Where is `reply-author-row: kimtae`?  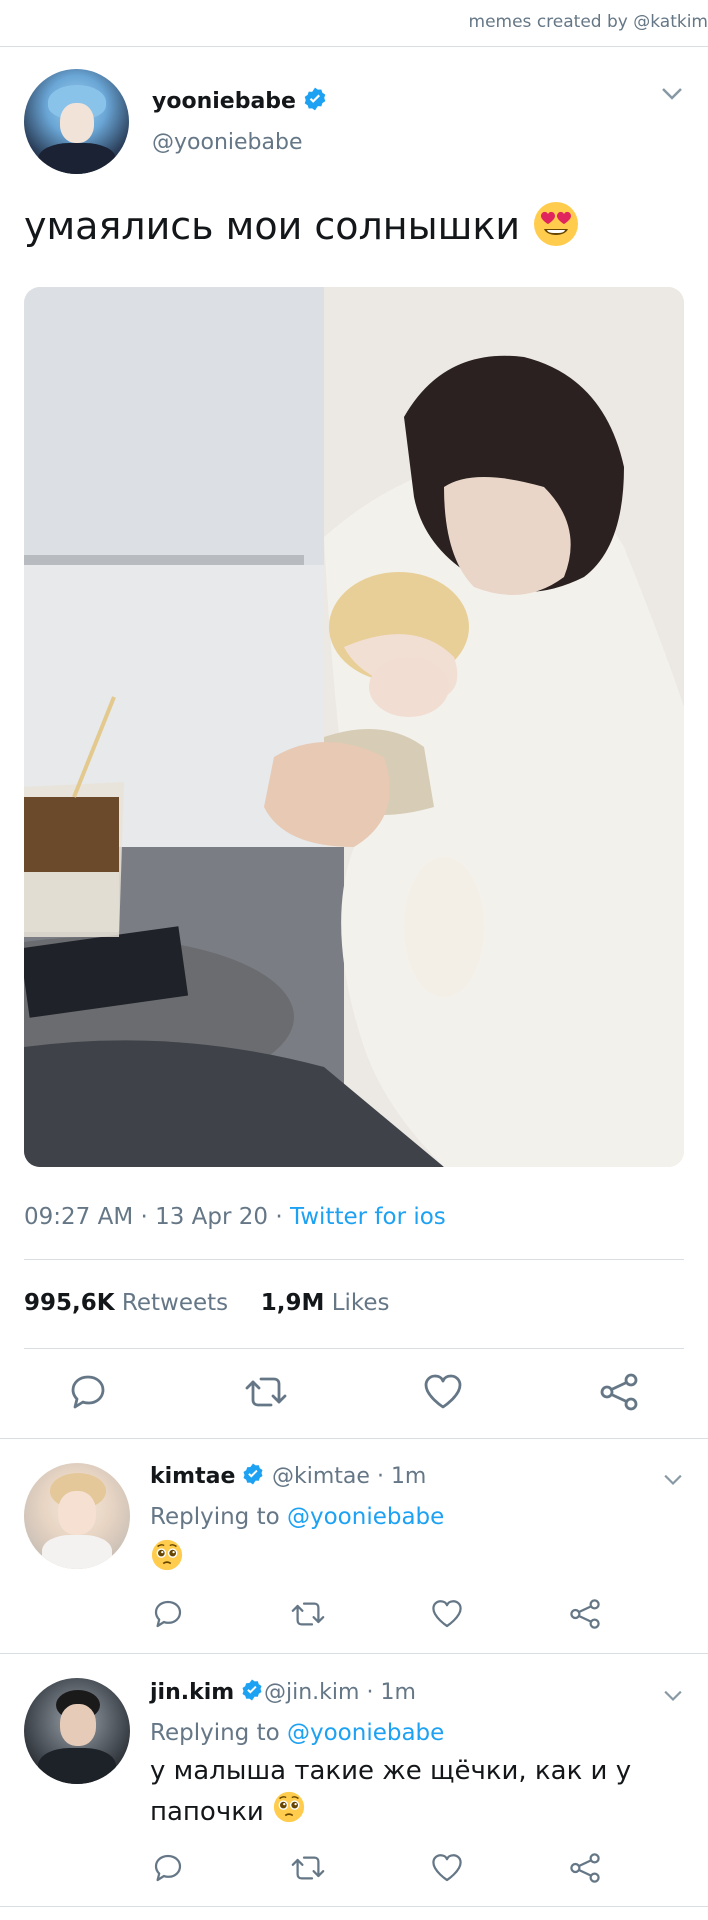
reply-author-row: kimtae is located at coordinates (207, 1477).